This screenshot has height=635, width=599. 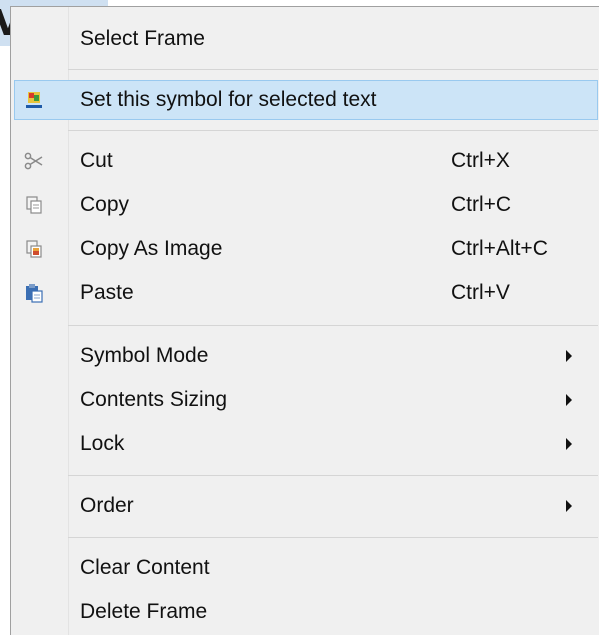 I want to click on menu-item-label: Delete Frame, so click(x=144, y=611).